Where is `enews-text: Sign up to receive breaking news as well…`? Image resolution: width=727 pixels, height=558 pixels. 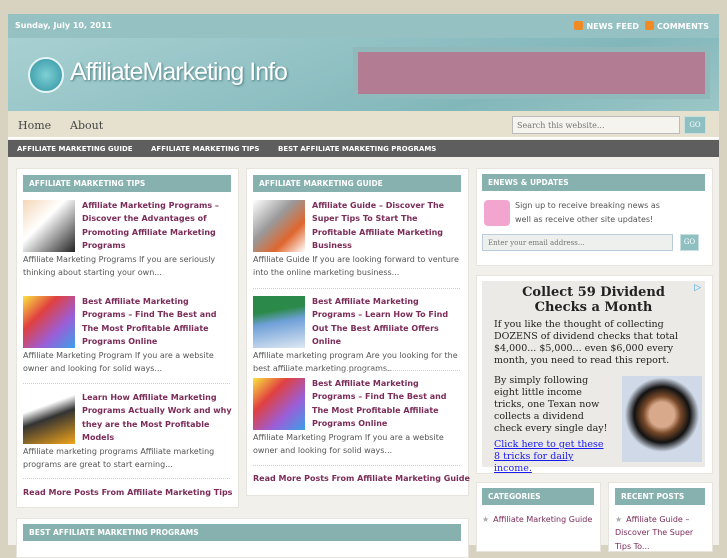
enews-text: Sign up to receive breaking news as well… is located at coordinates (587, 212).